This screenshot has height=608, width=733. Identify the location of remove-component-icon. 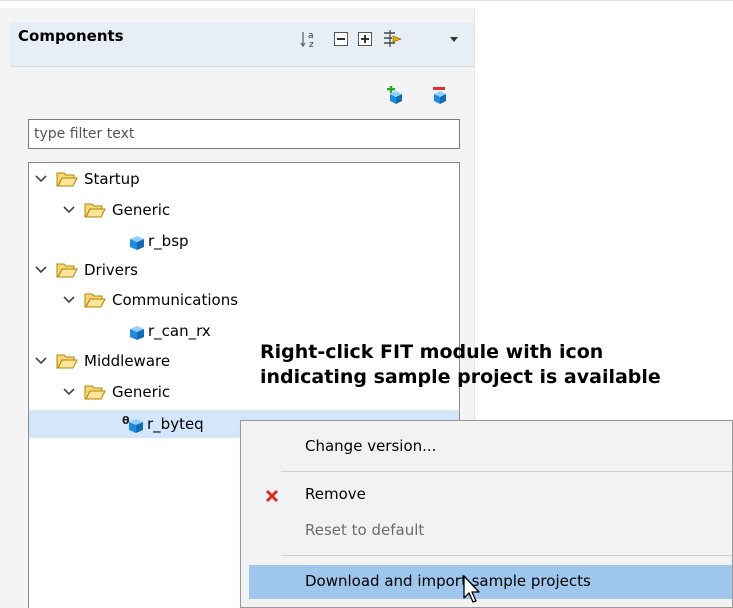
(439, 95).